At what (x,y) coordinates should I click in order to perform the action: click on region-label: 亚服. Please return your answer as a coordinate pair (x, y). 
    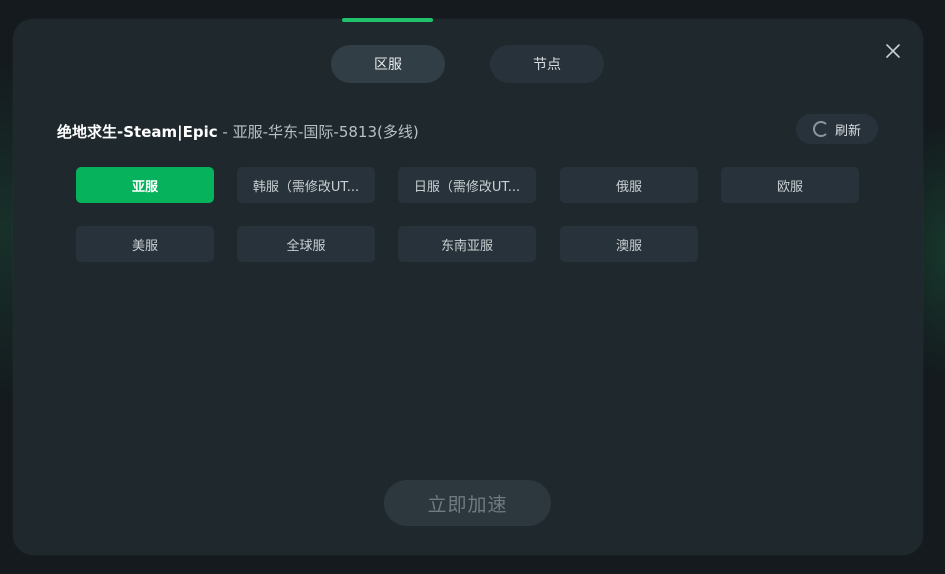
    Looking at the image, I should click on (144, 187).